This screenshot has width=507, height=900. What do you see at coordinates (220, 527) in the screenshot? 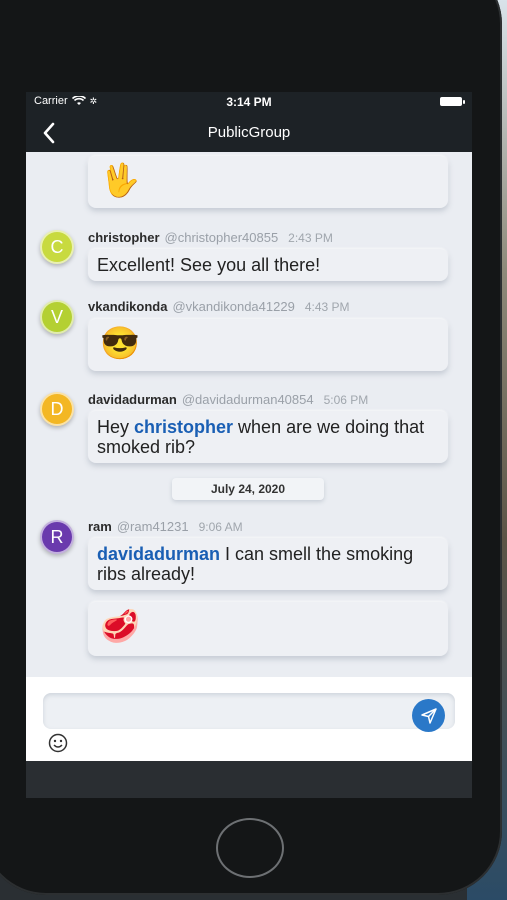
I see `message-time: 9:06 AM` at bounding box center [220, 527].